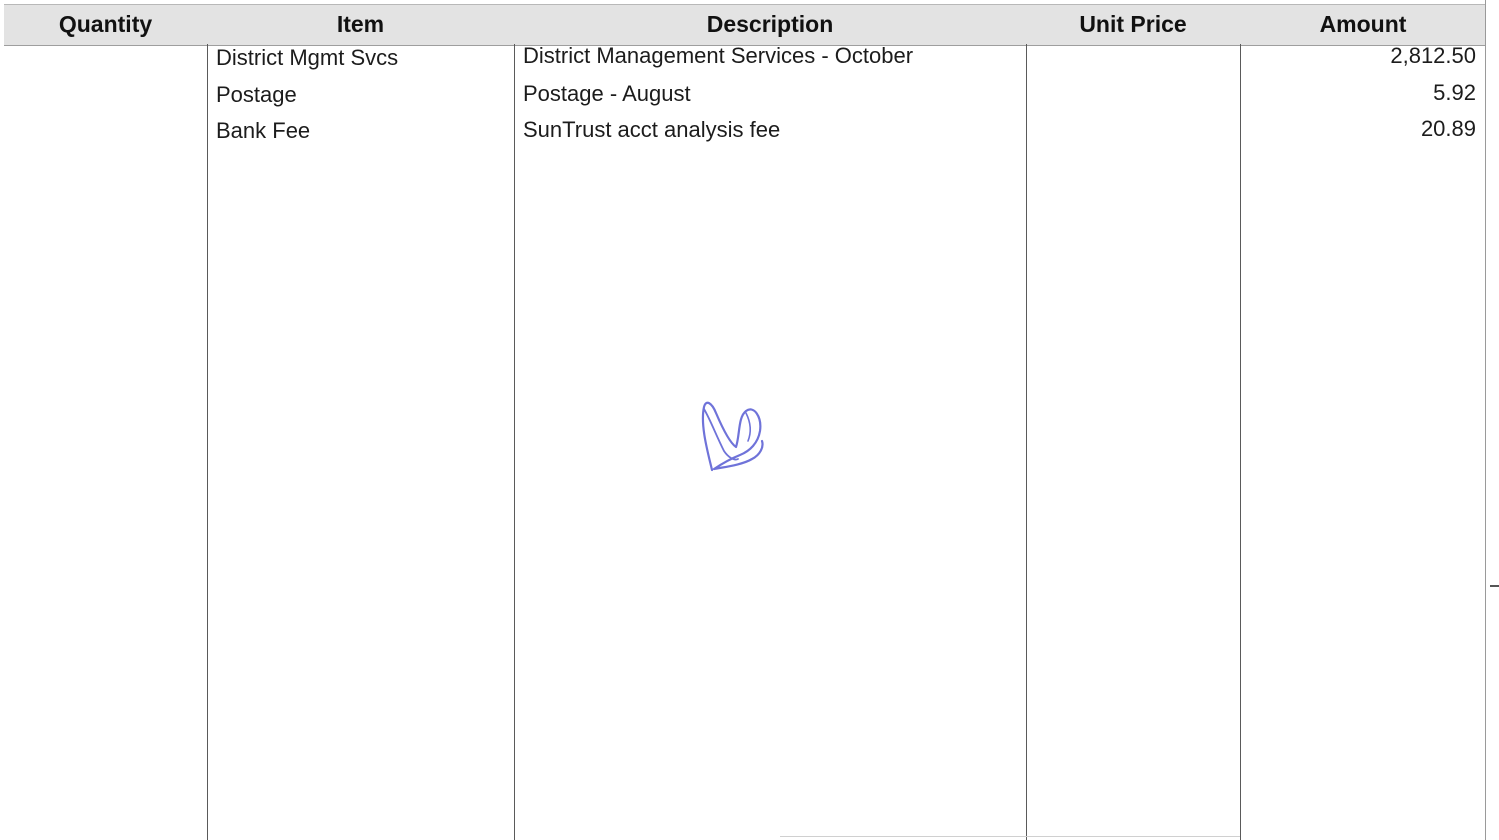 The width and height of the screenshot is (1499, 840). I want to click on header-item: Item, so click(360, 24).